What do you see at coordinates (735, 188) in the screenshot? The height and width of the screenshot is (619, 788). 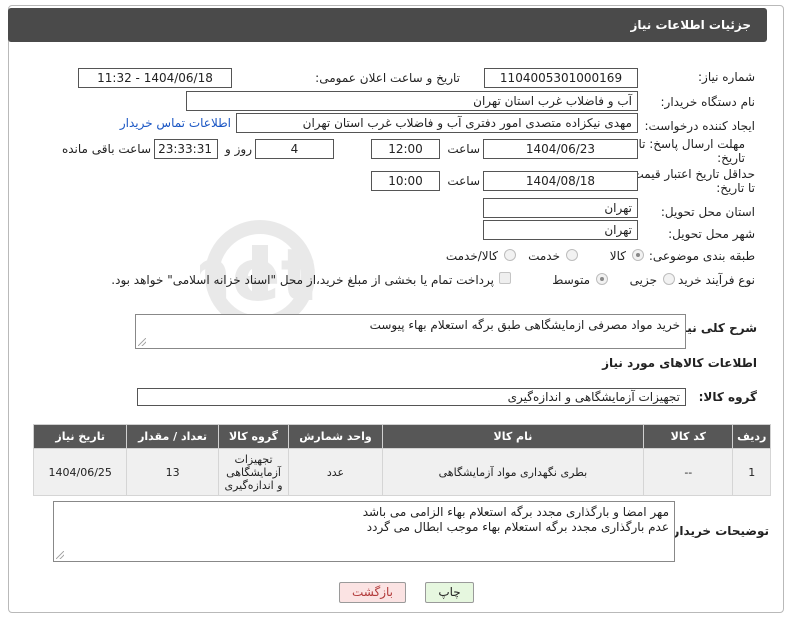 I see `min-valid-label-line2: تا تاریخ:` at bounding box center [735, 188].